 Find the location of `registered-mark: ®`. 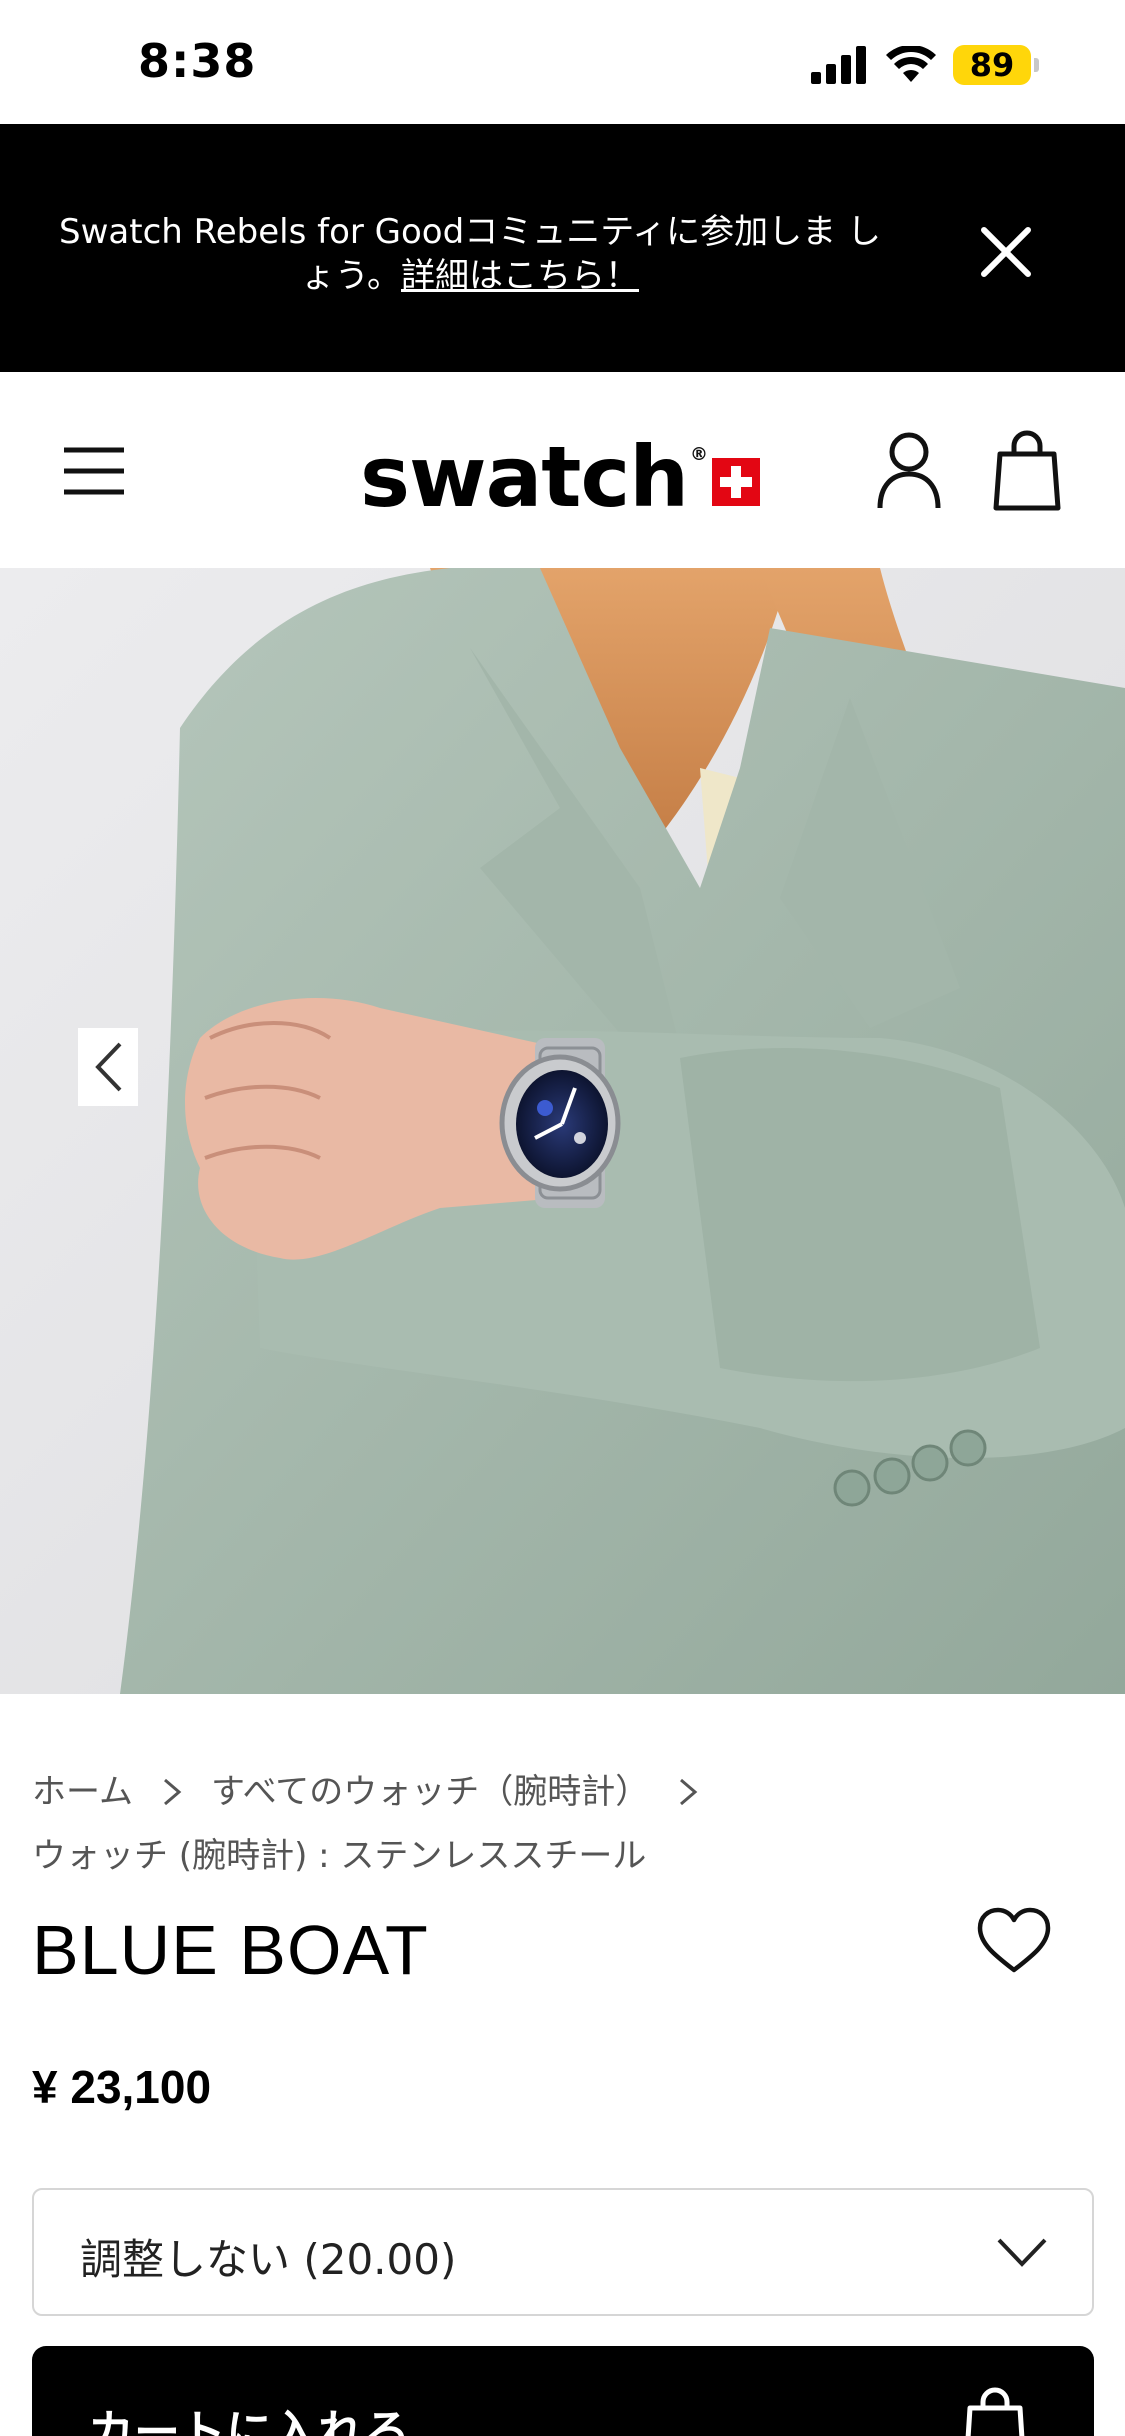

registered-mark: ® is located at coordinates (699, 454).